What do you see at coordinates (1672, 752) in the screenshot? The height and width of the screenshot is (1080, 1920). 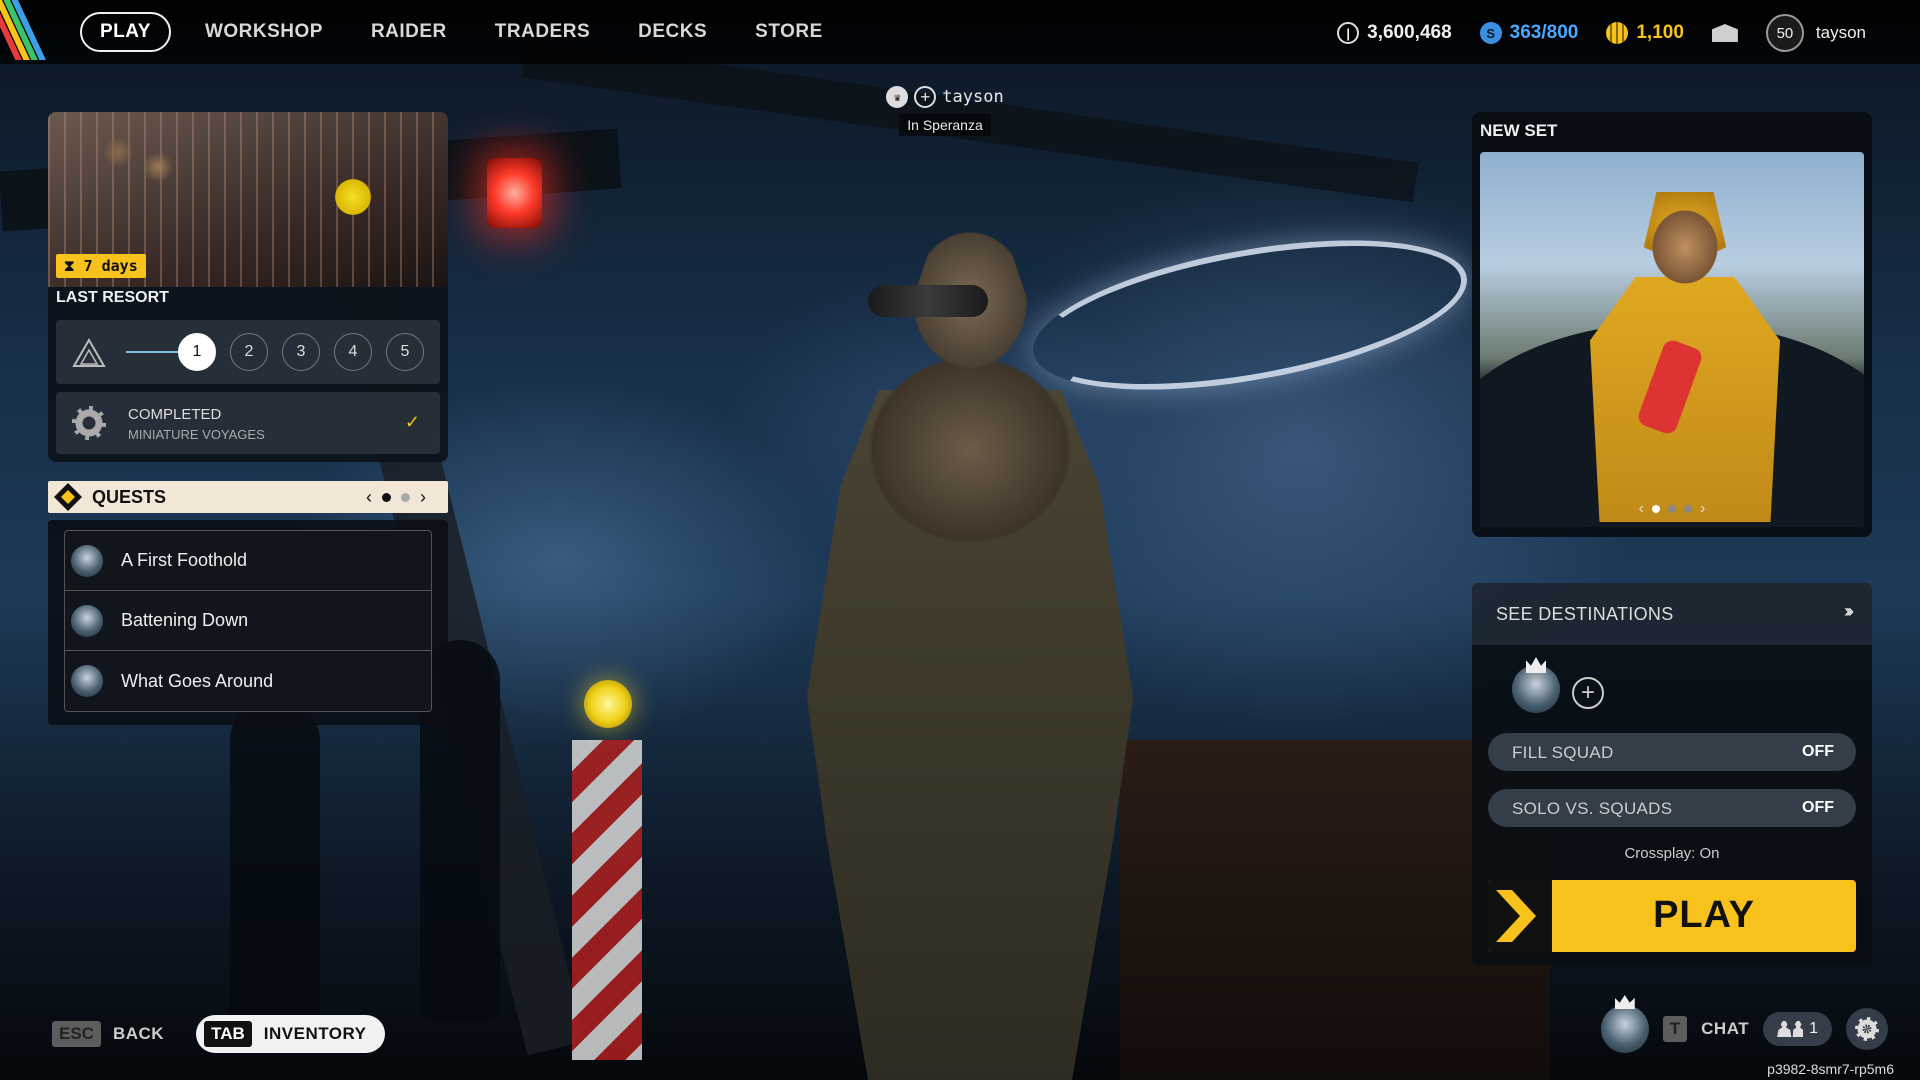 I see `fill-squad-toggle: FILL SQUAD OFF` at bounding box center [1672, 752].